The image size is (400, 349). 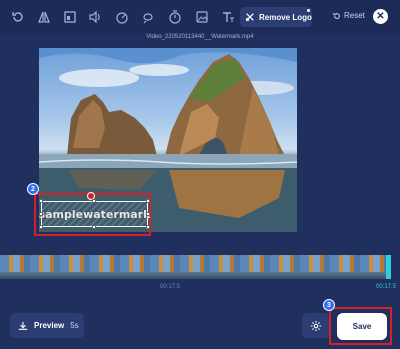 What do you see at coordinates (354, 15) in the screenshot?
I see `reset-label: Reset` at bounding box center [354, 15].